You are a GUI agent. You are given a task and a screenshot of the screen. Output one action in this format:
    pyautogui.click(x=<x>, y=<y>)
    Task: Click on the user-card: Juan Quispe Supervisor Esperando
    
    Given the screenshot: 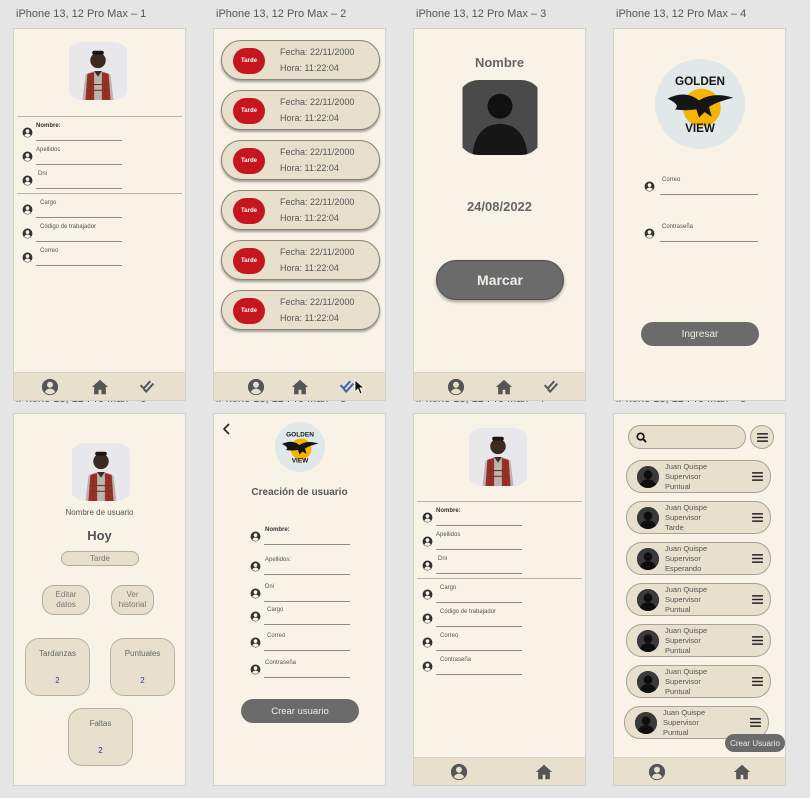 What is the action you would take?
    pyautogui.click(x=698, y=558)
    